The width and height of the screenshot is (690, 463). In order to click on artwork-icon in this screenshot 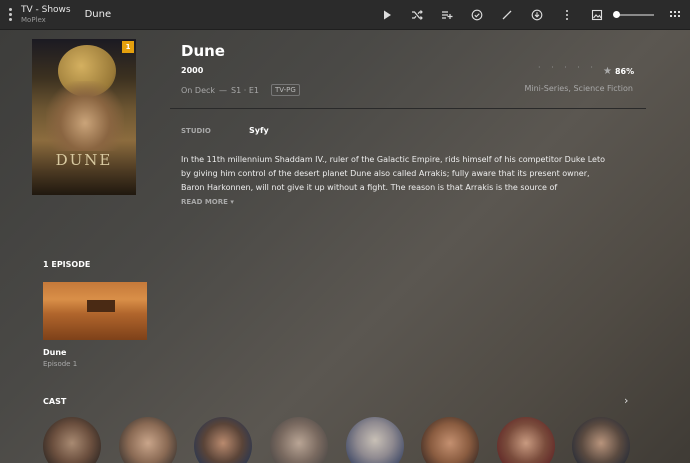, I will do `click(597, 15)`.